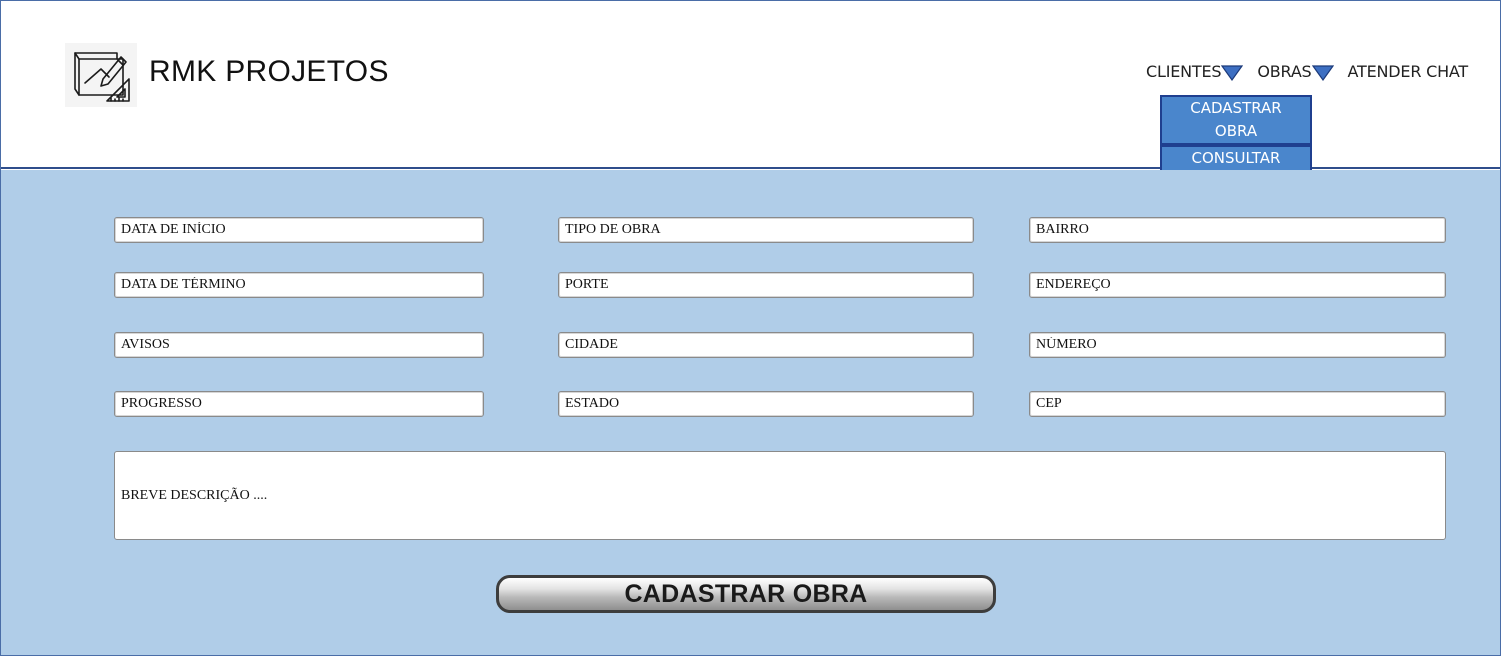  Describe the element at coordinates (766, 345) in the screenshot. I see `cidade-field` at that location.